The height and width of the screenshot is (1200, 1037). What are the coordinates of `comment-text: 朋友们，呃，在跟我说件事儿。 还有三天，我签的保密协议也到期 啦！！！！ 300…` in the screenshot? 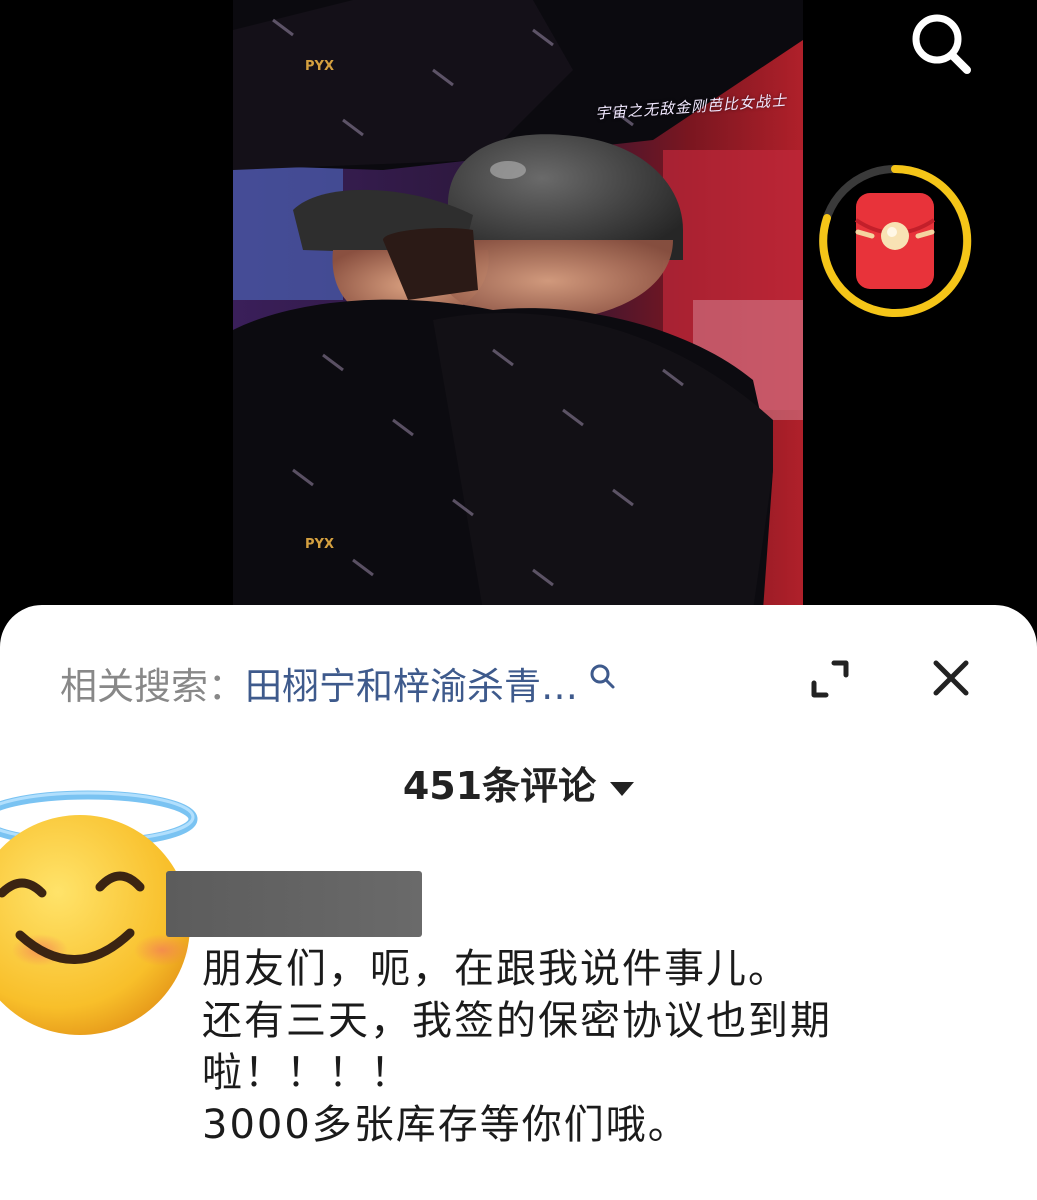 It's located at (602, 1047).